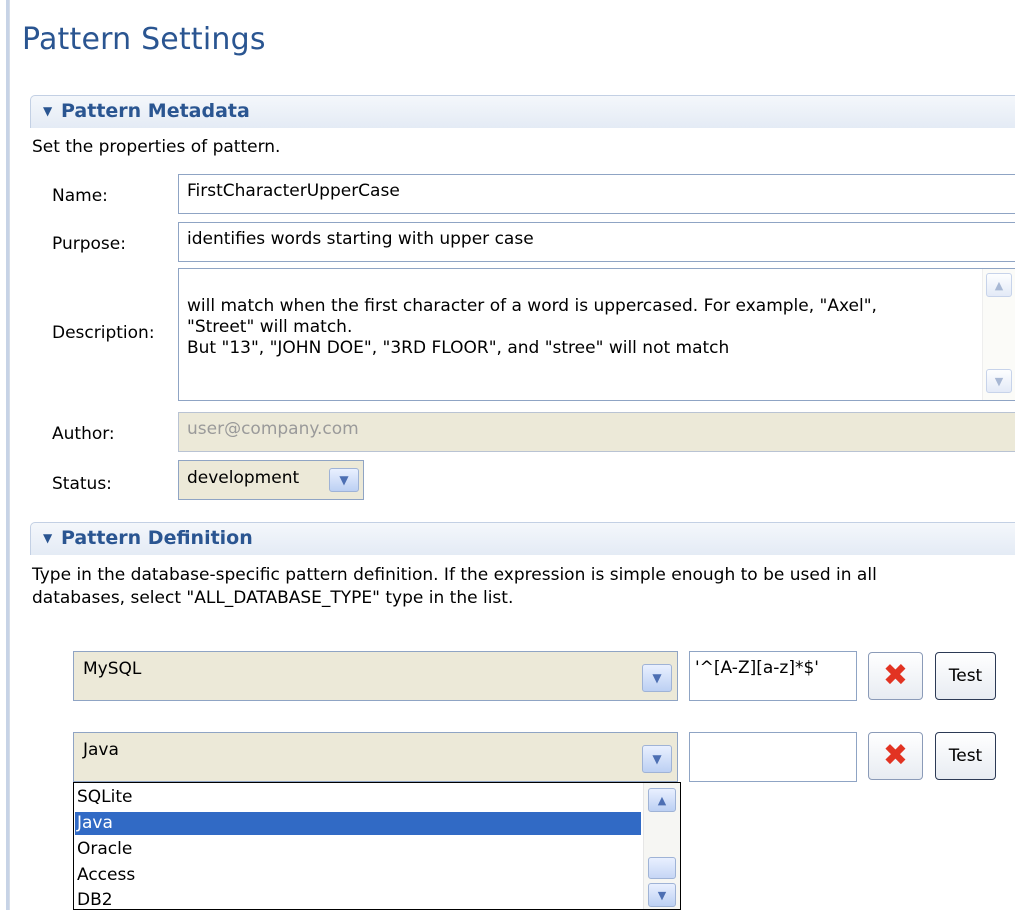 This screenshot has width=1015, height=910. What do you see at coordinates (101, 750) in the screenshot?
I see `database-value: Java` at bounding box center [101, 750].